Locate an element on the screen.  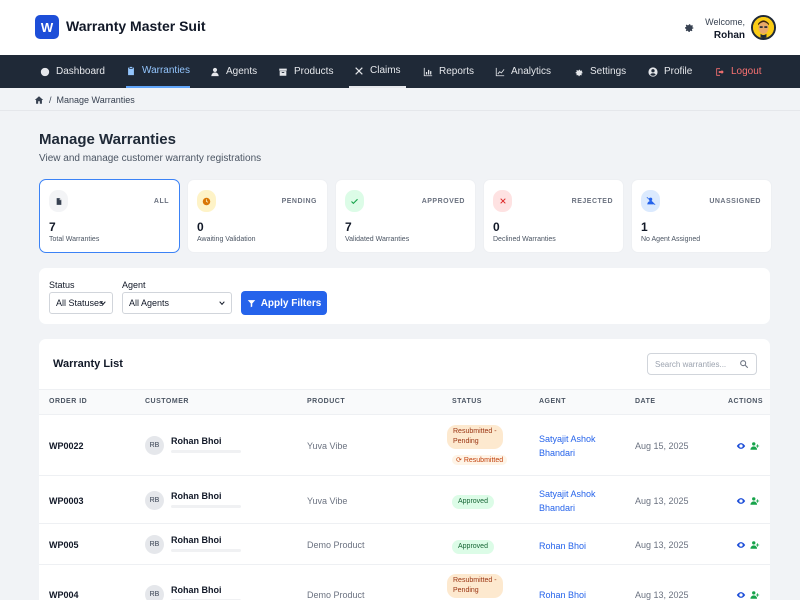
order-id: WP0022 is located at coordinates (66, 446).